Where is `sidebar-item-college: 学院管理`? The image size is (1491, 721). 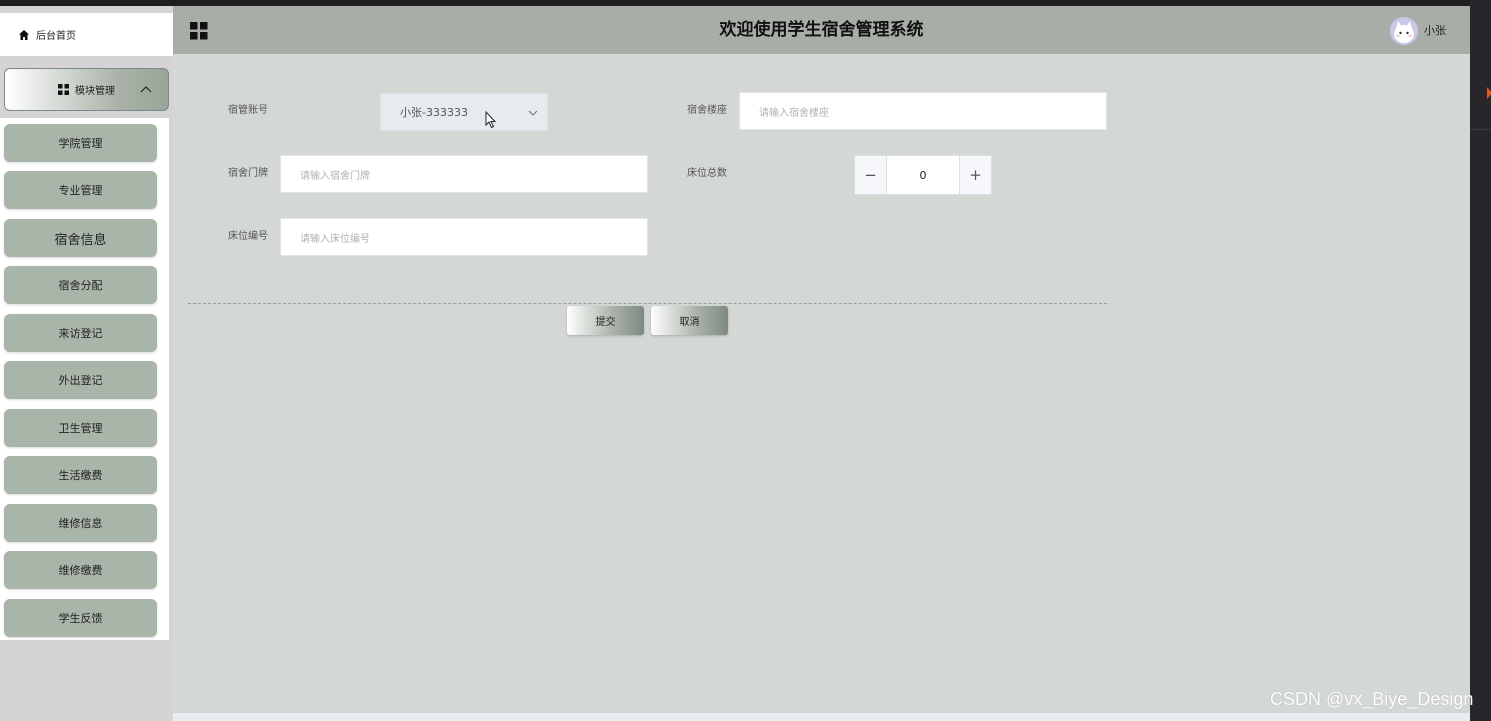
sidebar-item-college: 学院管理 is located at coordinates (80, 143).